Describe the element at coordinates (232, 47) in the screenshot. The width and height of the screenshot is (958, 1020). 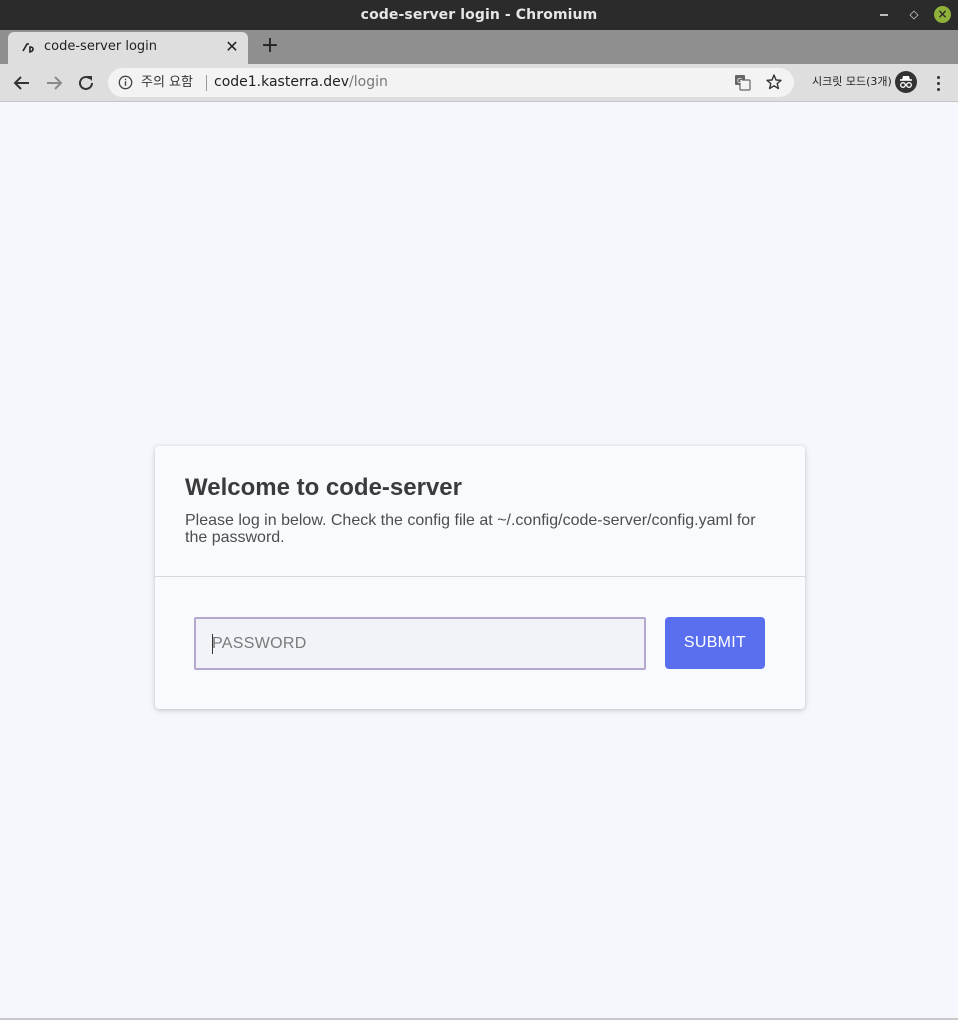
I see `tab-close-icon: ✕` at that location.